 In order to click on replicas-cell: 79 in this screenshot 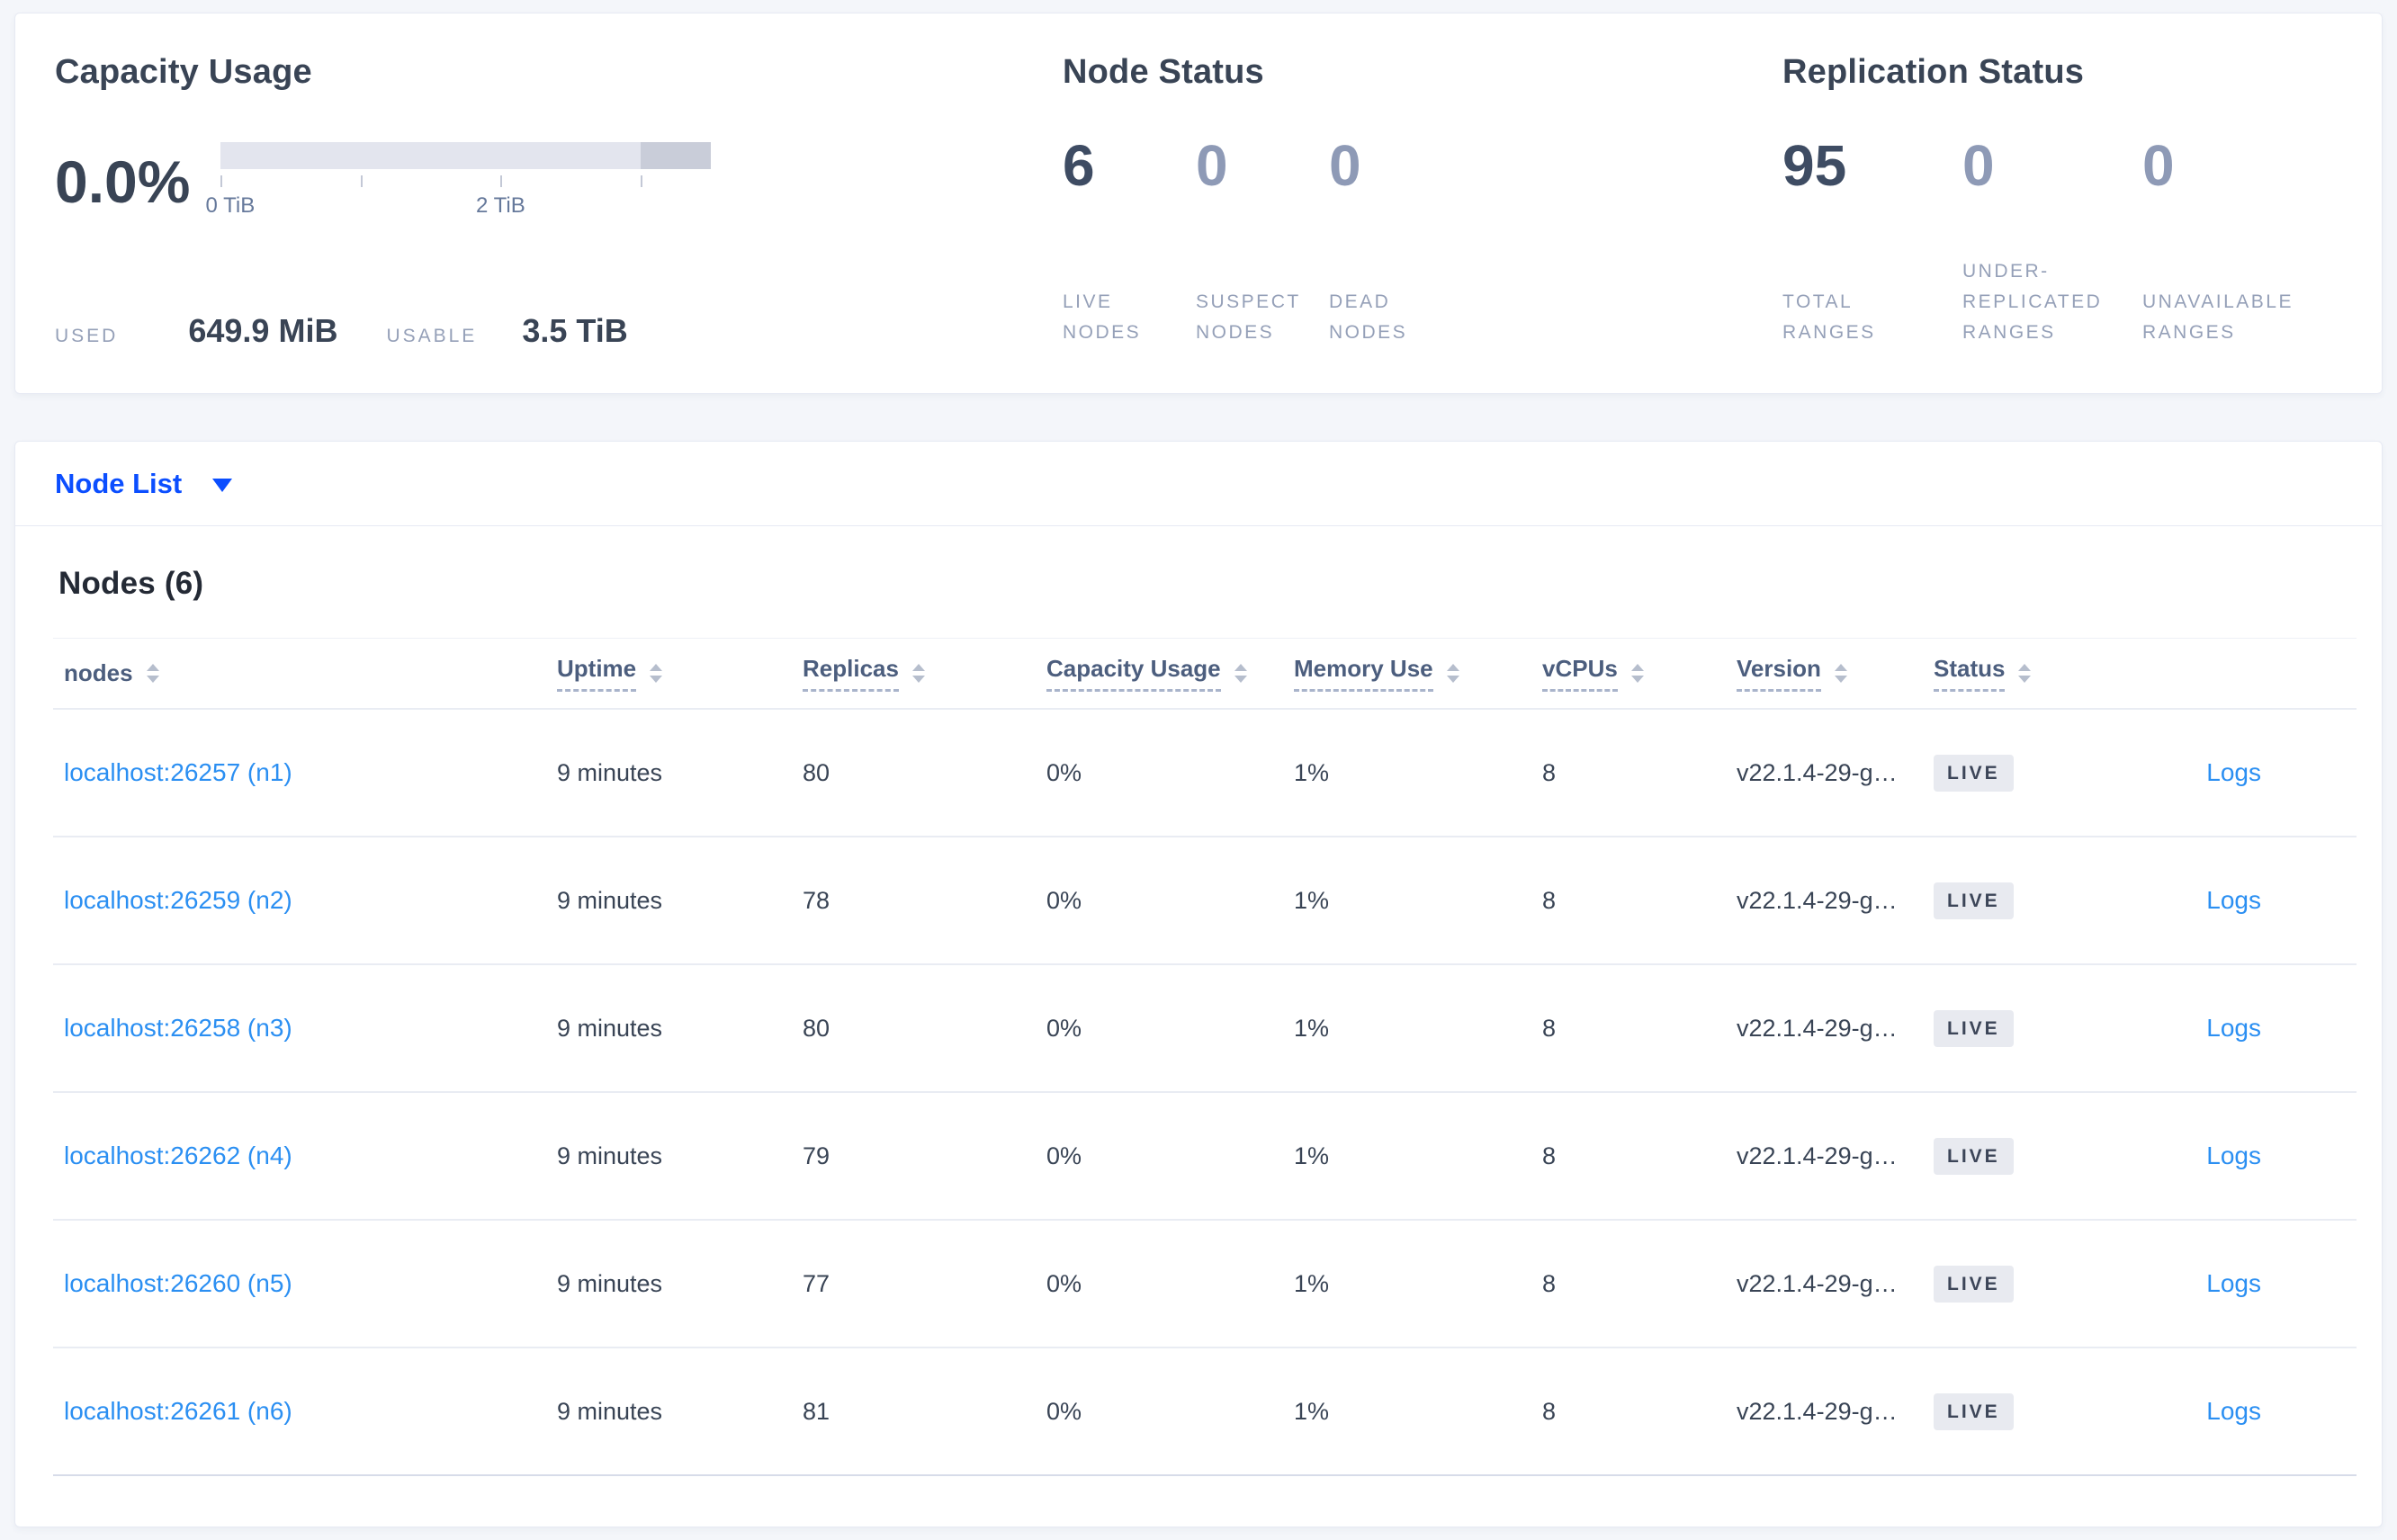, I will do `click(816, 1155)`.